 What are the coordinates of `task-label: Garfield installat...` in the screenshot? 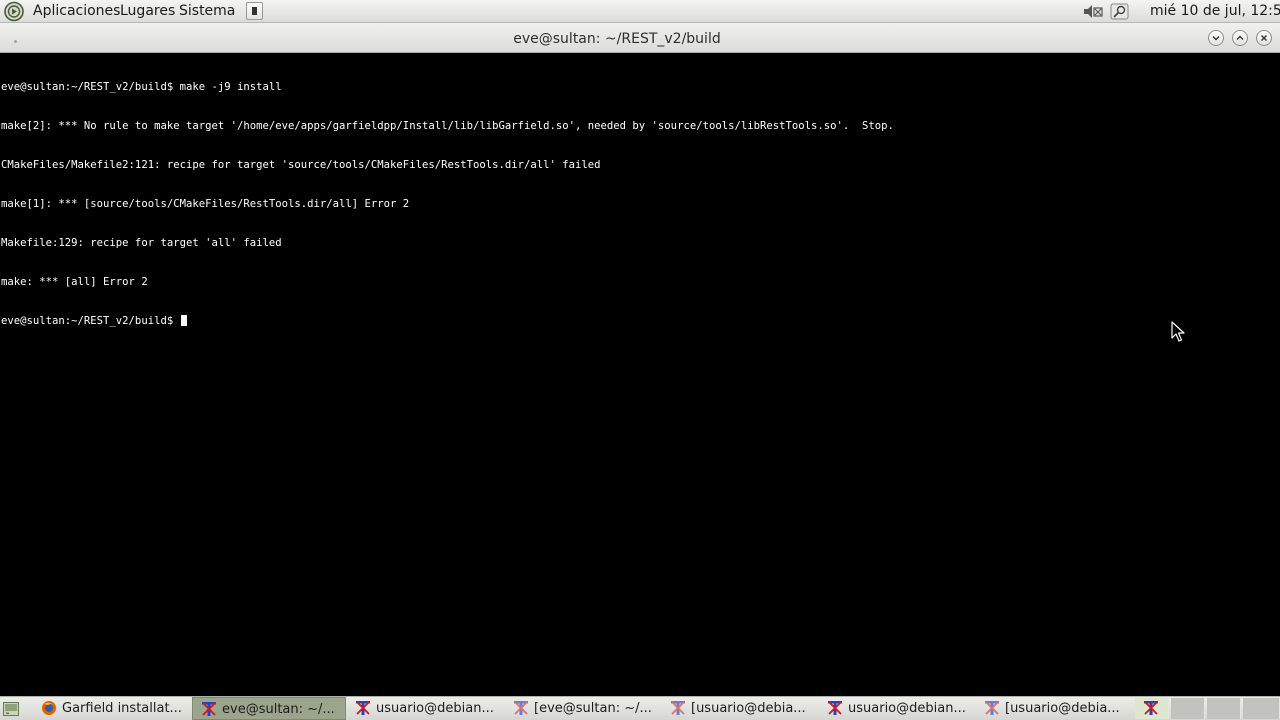 It's located at (122, 708).